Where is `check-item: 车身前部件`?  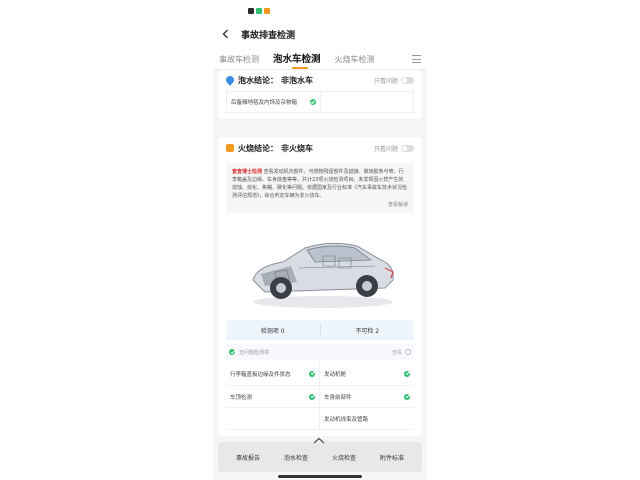 check-item: 车身前部件 is located at coordinates (367, 397).